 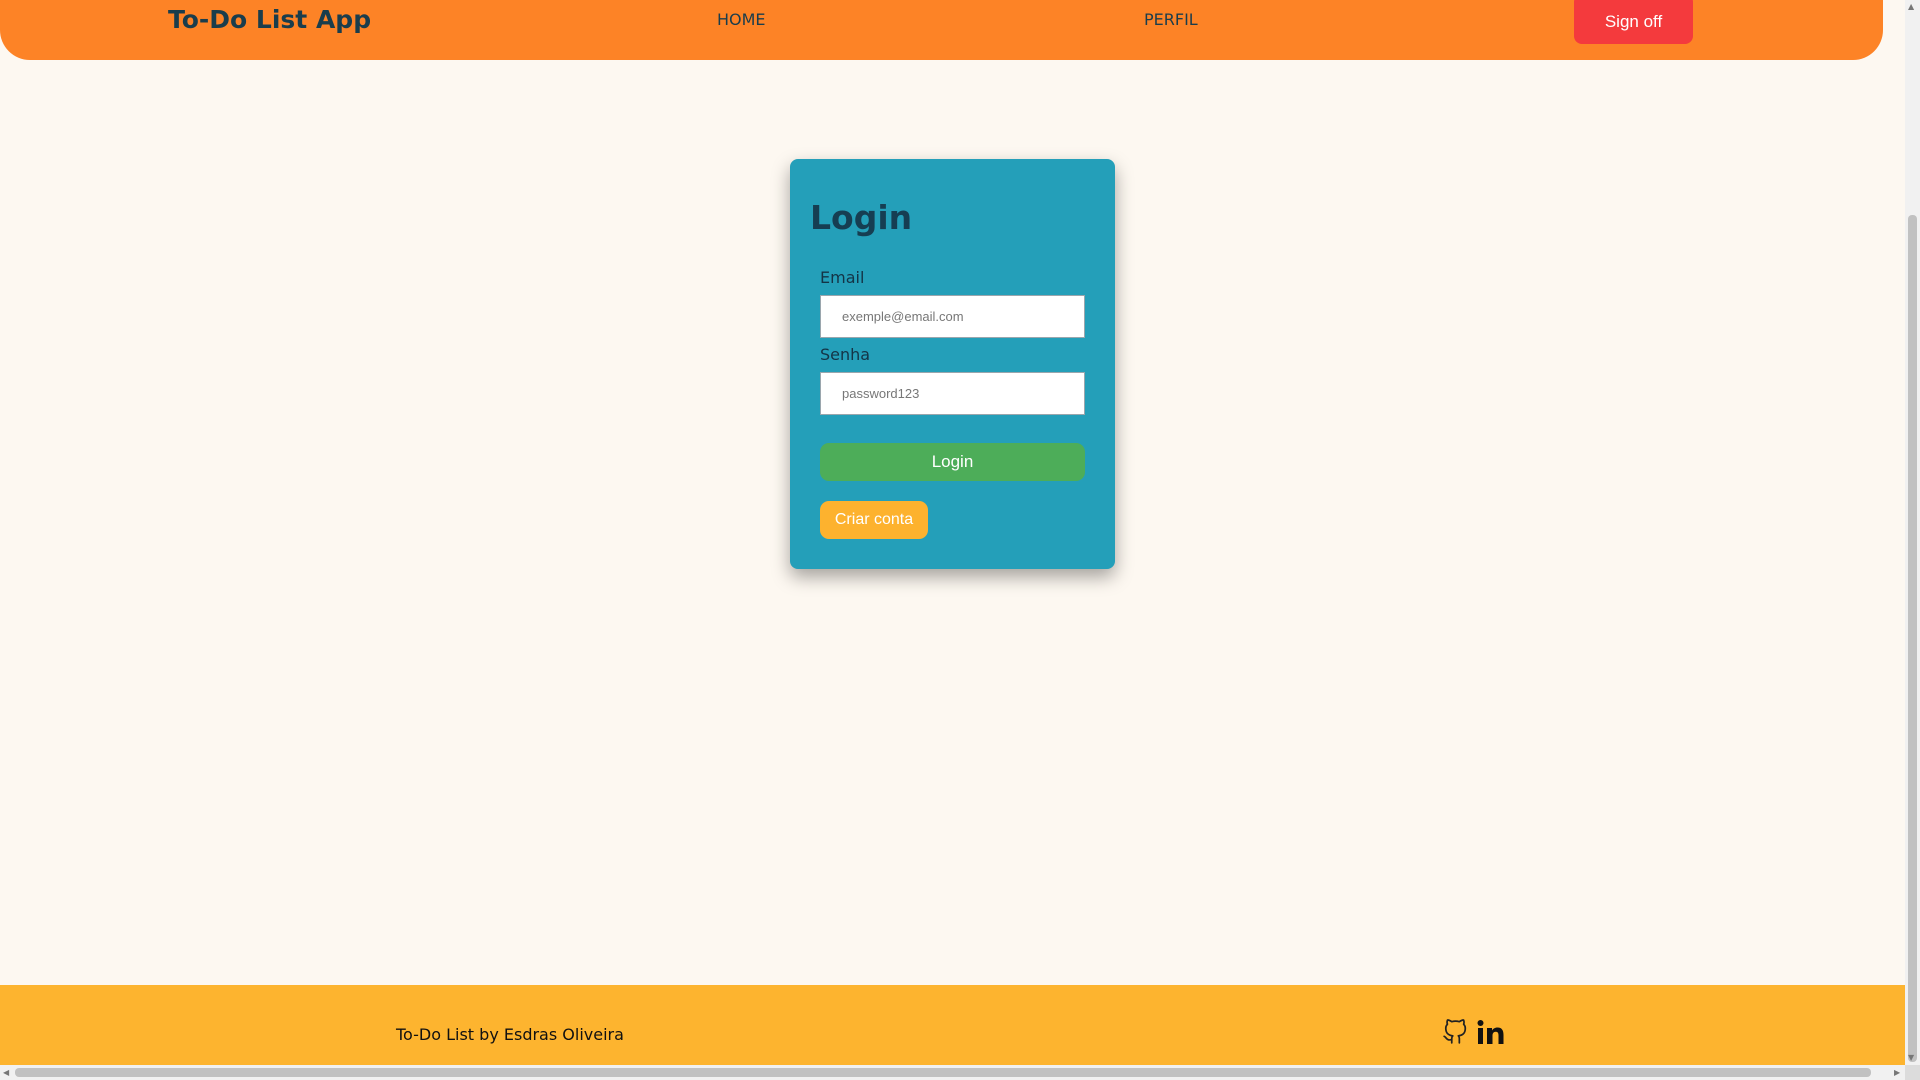 I want to click on app-brand: To-Do List App, so click(x=269, y=20).